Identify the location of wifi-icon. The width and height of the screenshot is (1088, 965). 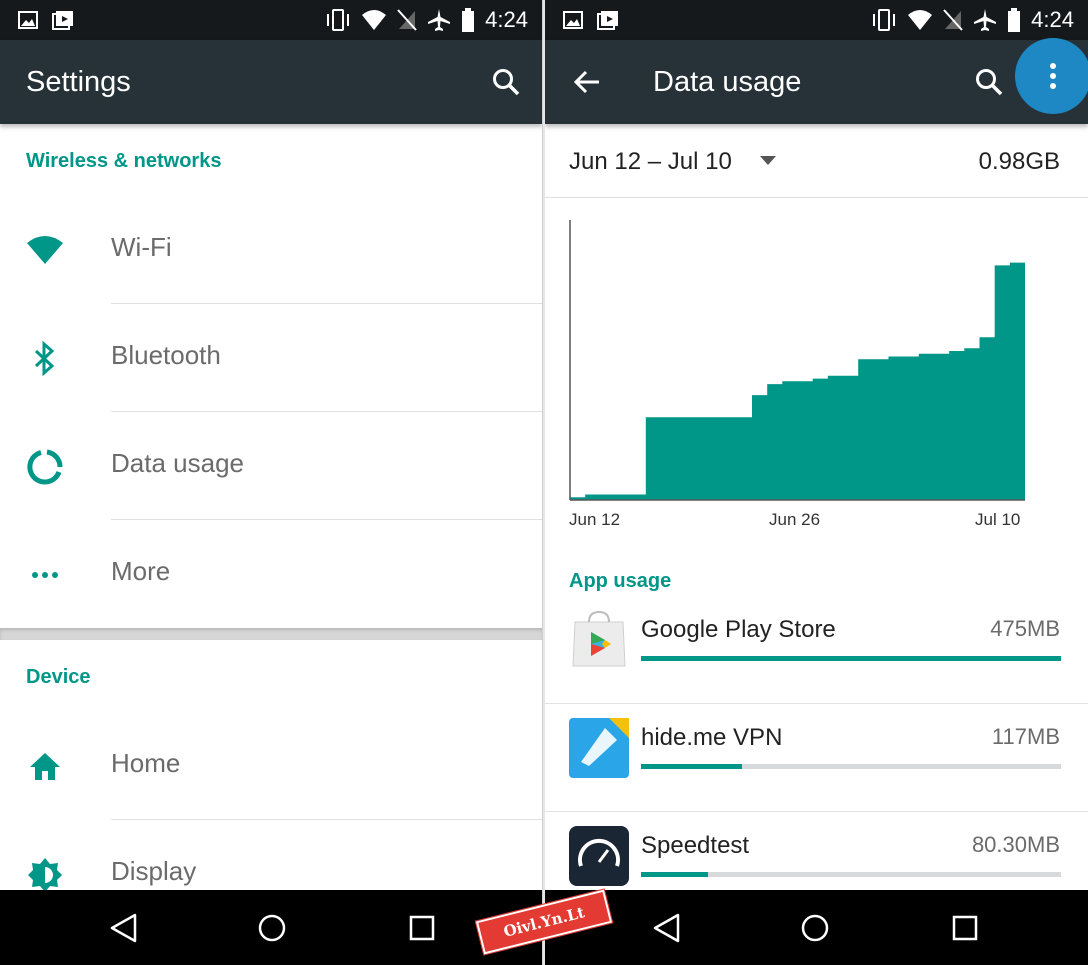
(45, 250).